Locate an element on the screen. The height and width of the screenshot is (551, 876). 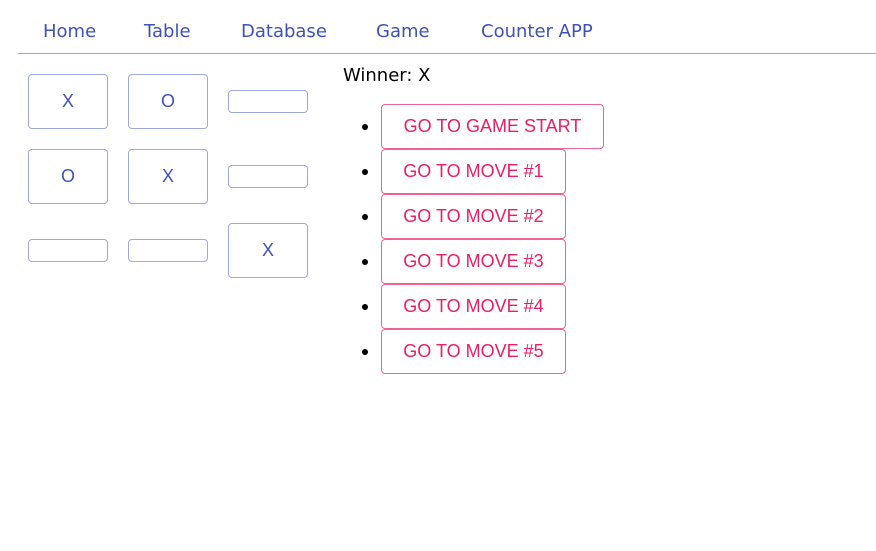
game-status: Winner: X is located at coordinates (387, 75).